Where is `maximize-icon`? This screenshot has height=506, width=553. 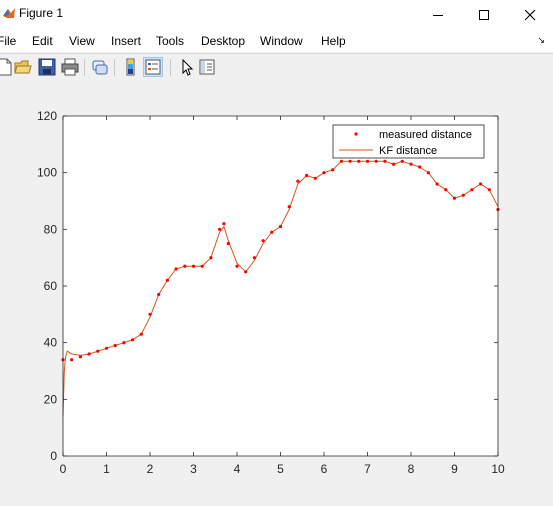
maximize-icon is located at coordinates (483, 14).